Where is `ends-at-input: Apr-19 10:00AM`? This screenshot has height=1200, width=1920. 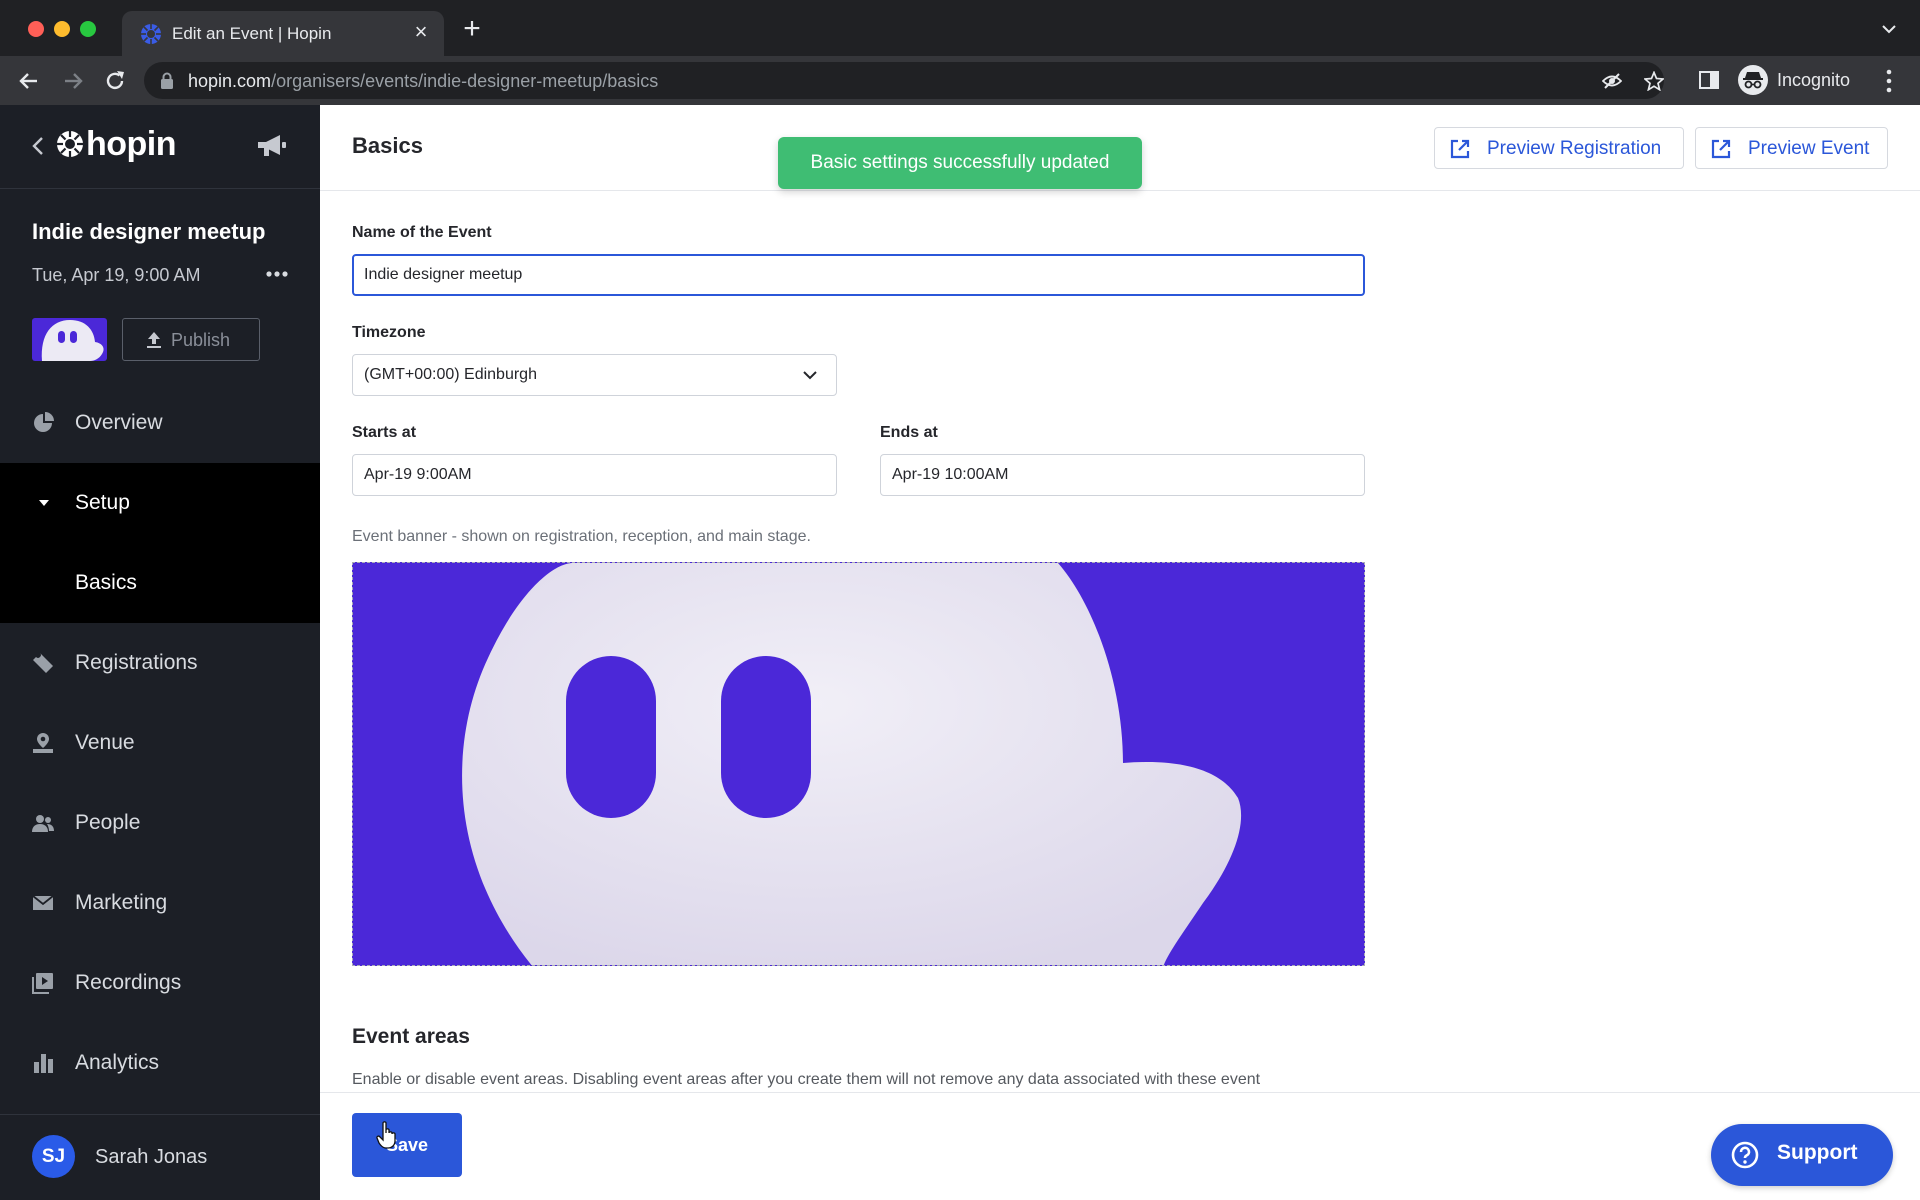
ends-at-input: Apr-19 10:00AM is located at coordinates (1122, 475).